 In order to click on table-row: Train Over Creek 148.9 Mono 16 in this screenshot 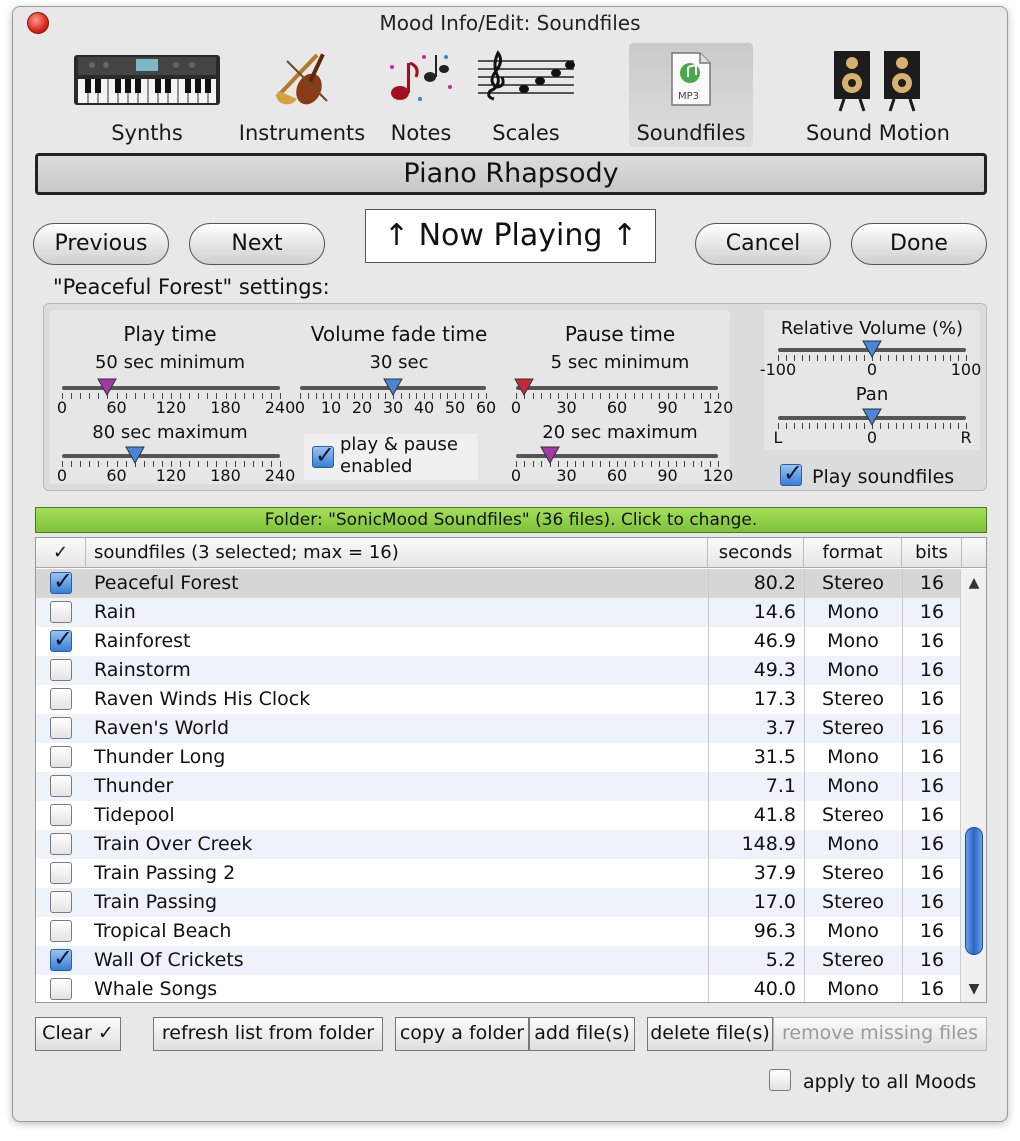, I will do `click(498, 844)`.